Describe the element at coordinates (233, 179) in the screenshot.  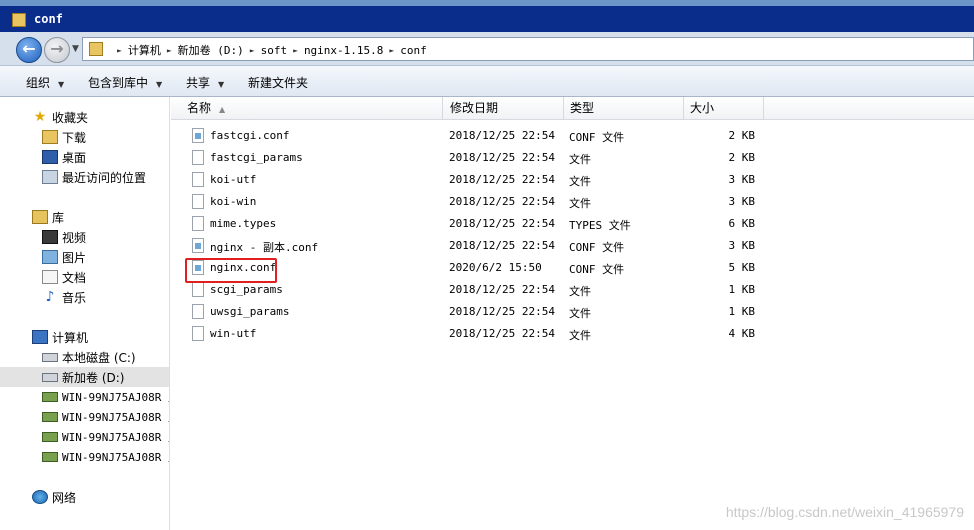
I see `file-name: koi-utf` at that location.